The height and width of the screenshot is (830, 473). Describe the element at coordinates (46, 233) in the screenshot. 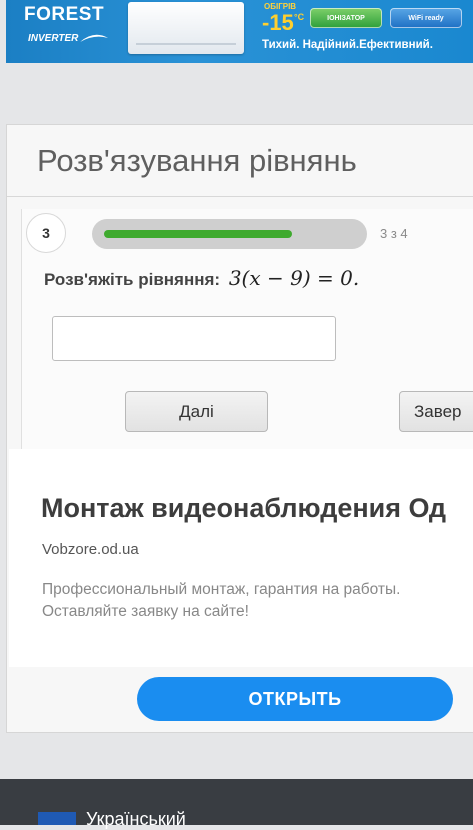

I see `step-indicator: 3` at that location.